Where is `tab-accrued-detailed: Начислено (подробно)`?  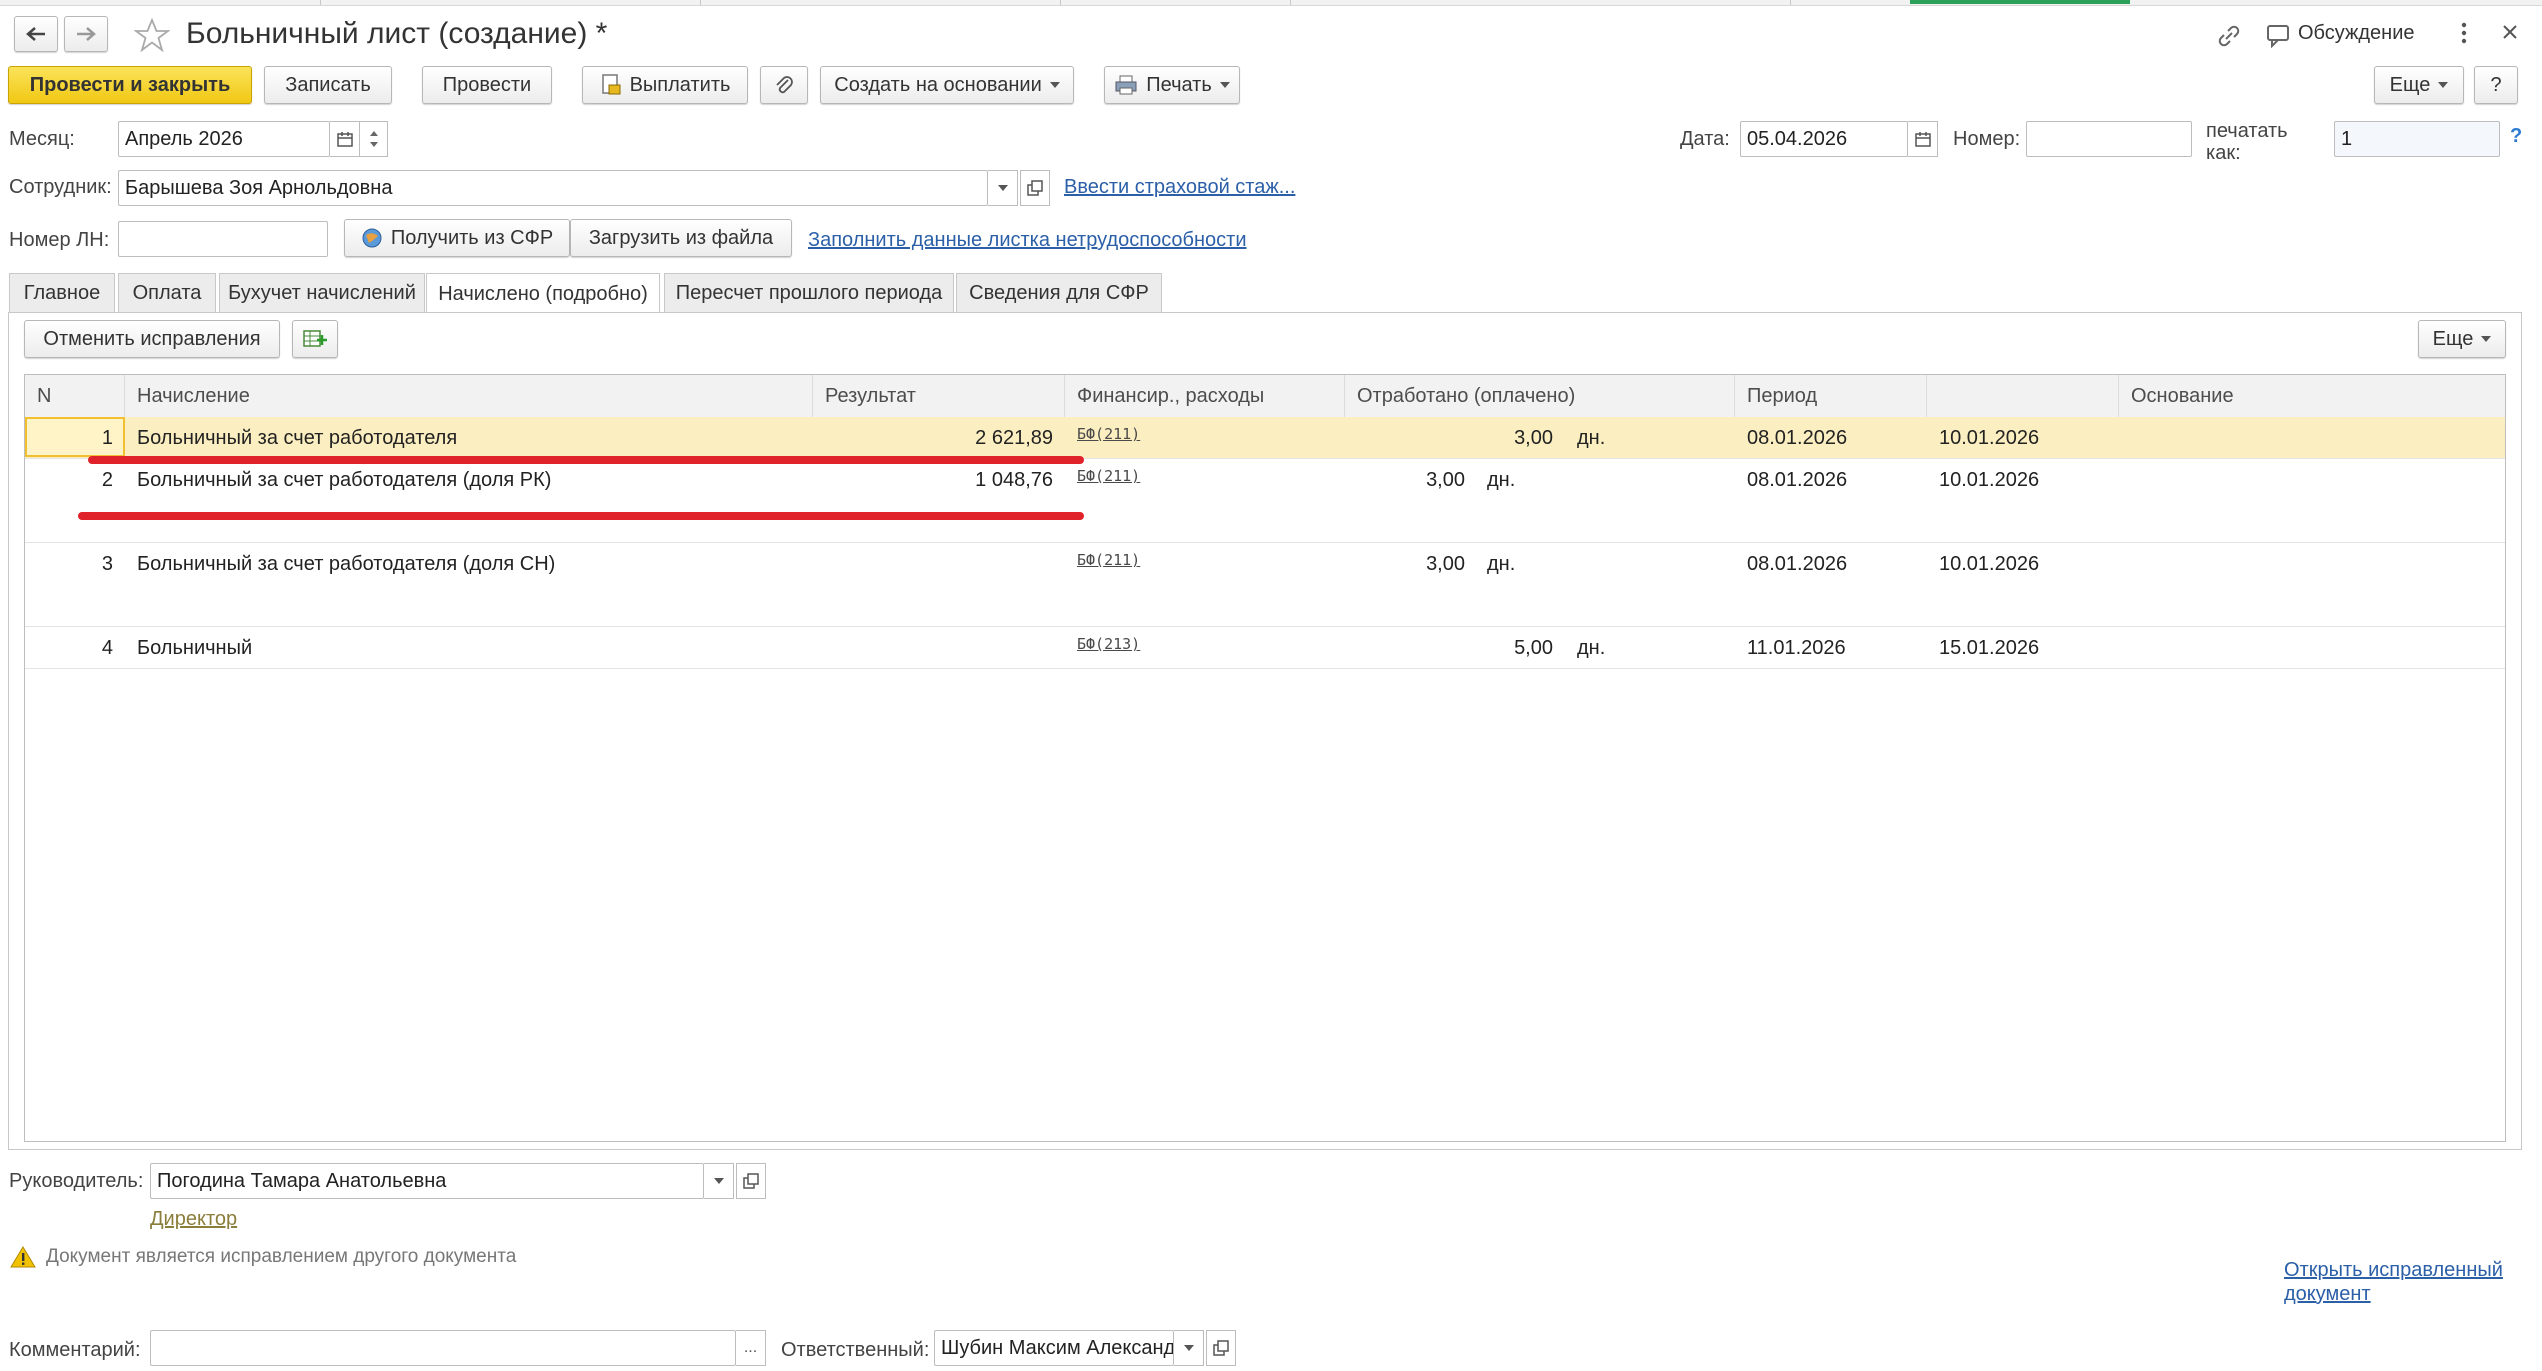 tab-accrued-detailed: Начислено (подробно) is located at coordinates (543, 294).